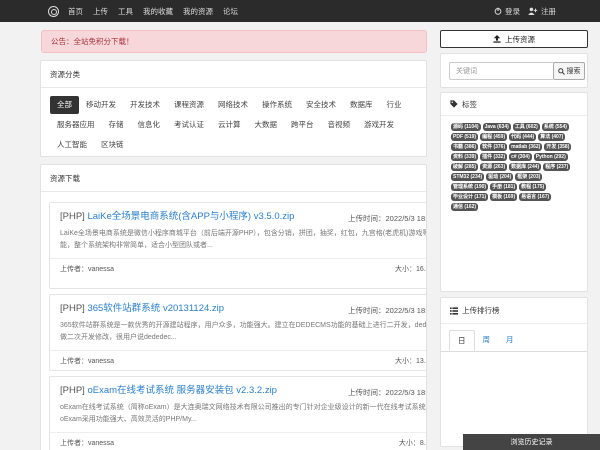  Describe the element at coordinates (361, 105) in the screenshot. I see `category-item: 数据库` at that location.